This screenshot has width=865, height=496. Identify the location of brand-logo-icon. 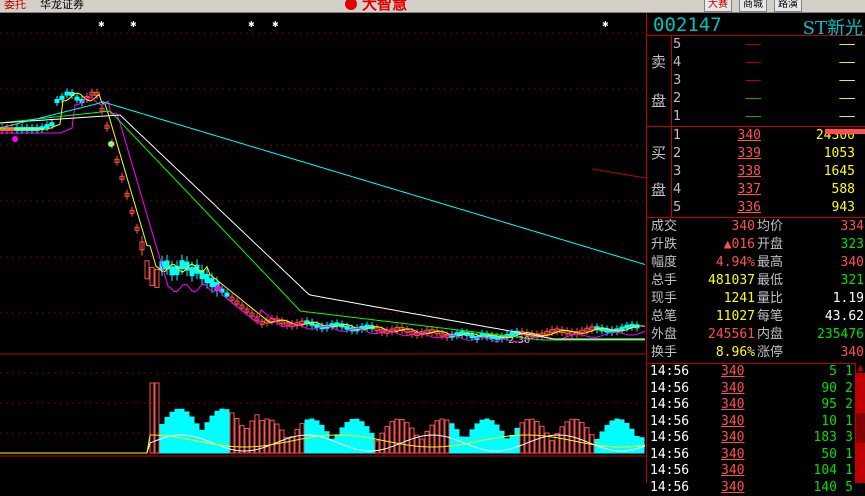
(351, 5).